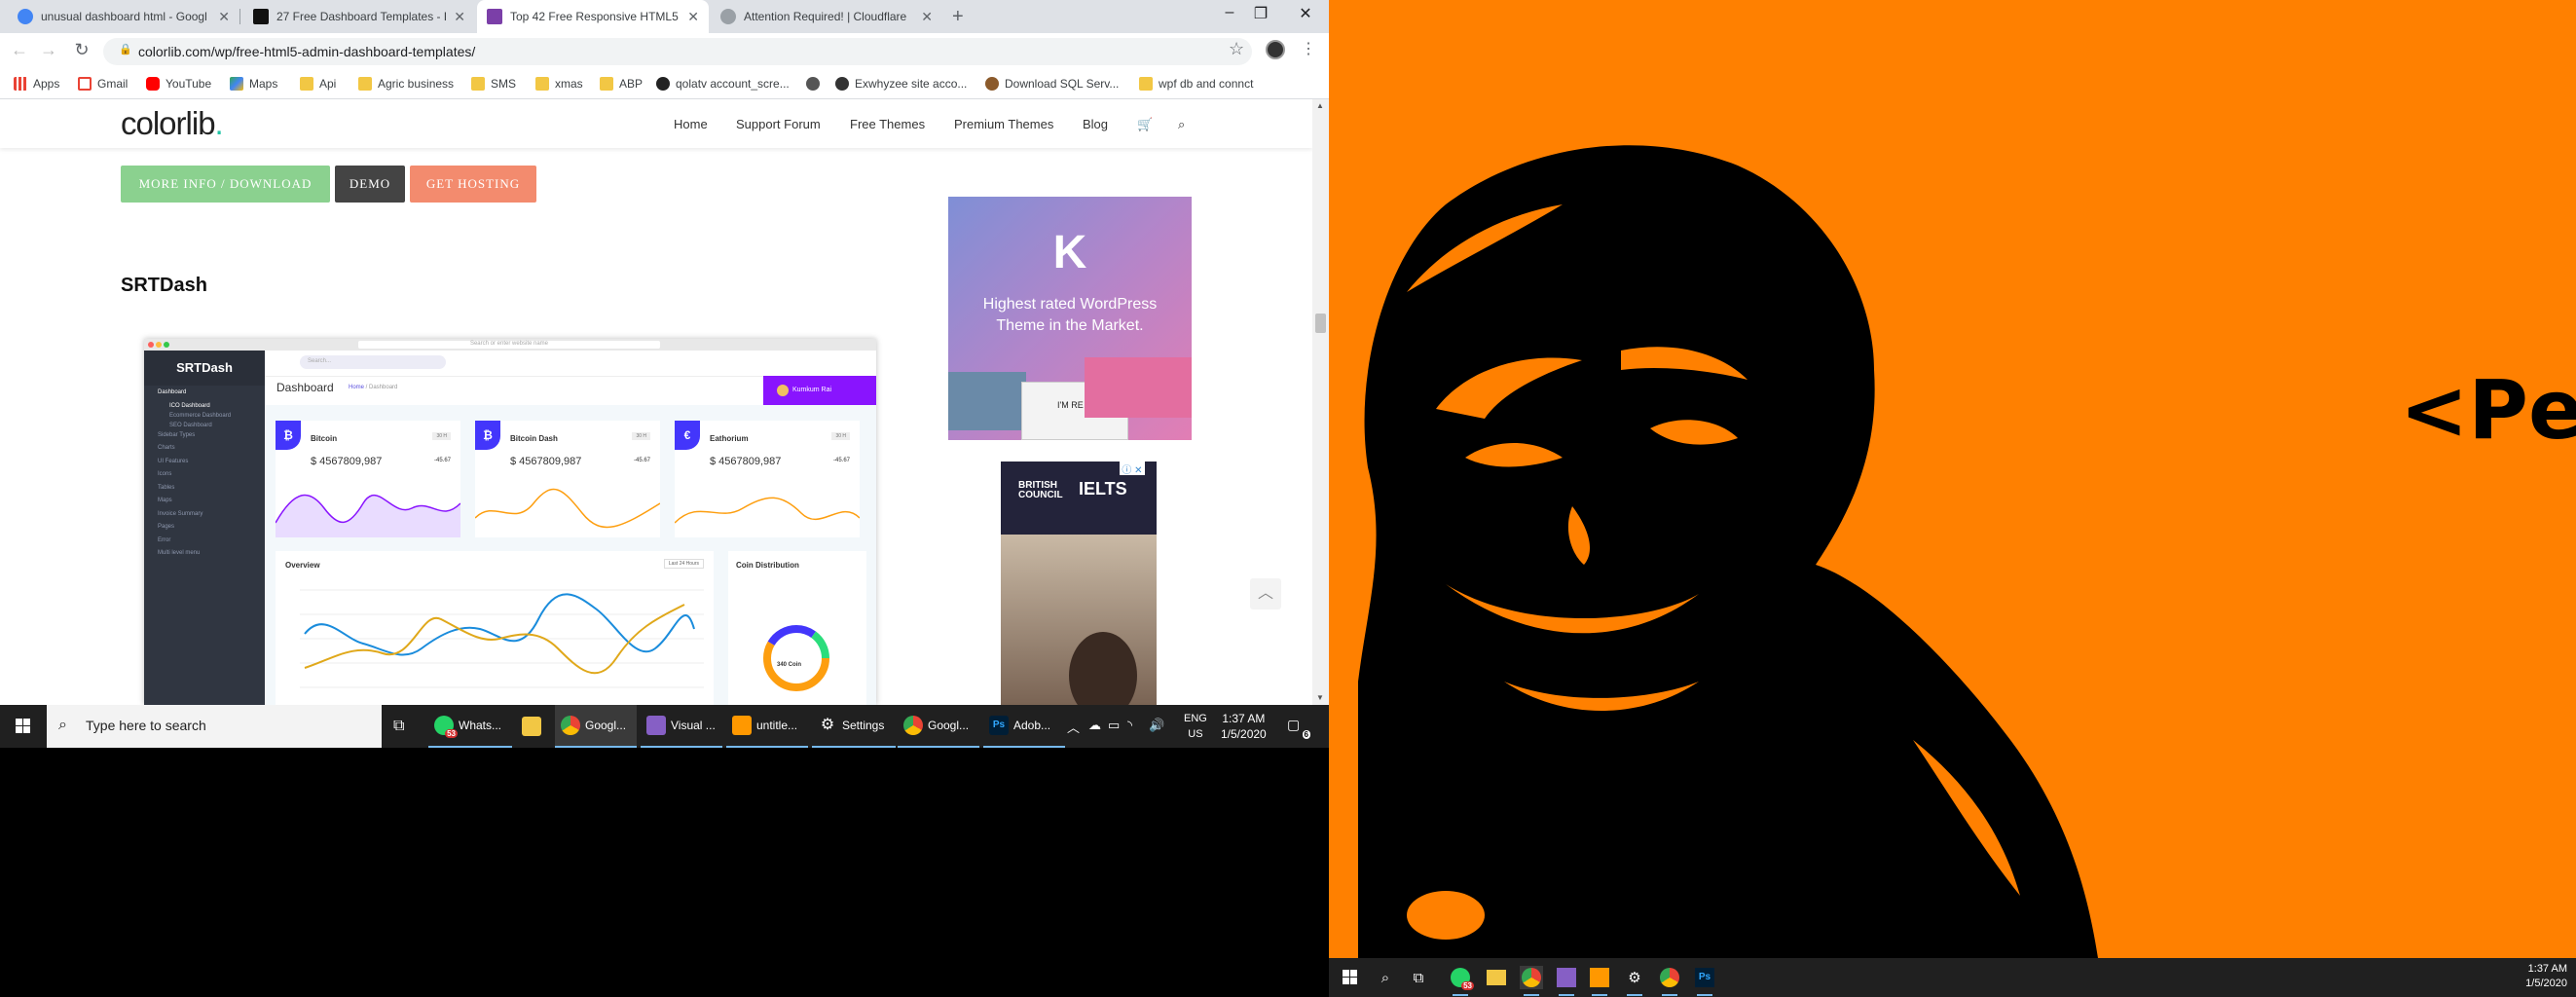  Describe the element at coordinates (48, 50) in the screenshot. I see `forward-button: →` at that location.